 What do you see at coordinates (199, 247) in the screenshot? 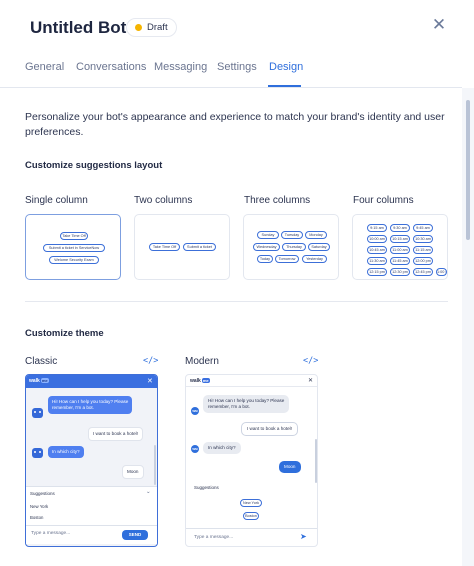
I see `suggestion-chip: Submit a ticket` at bounding box center [199, 247].